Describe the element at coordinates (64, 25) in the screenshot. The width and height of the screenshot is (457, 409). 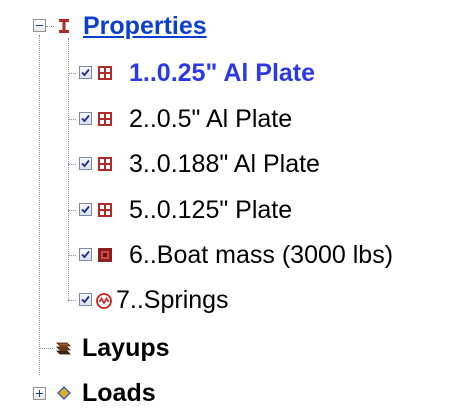
I see `beam-section-icon` at that location.